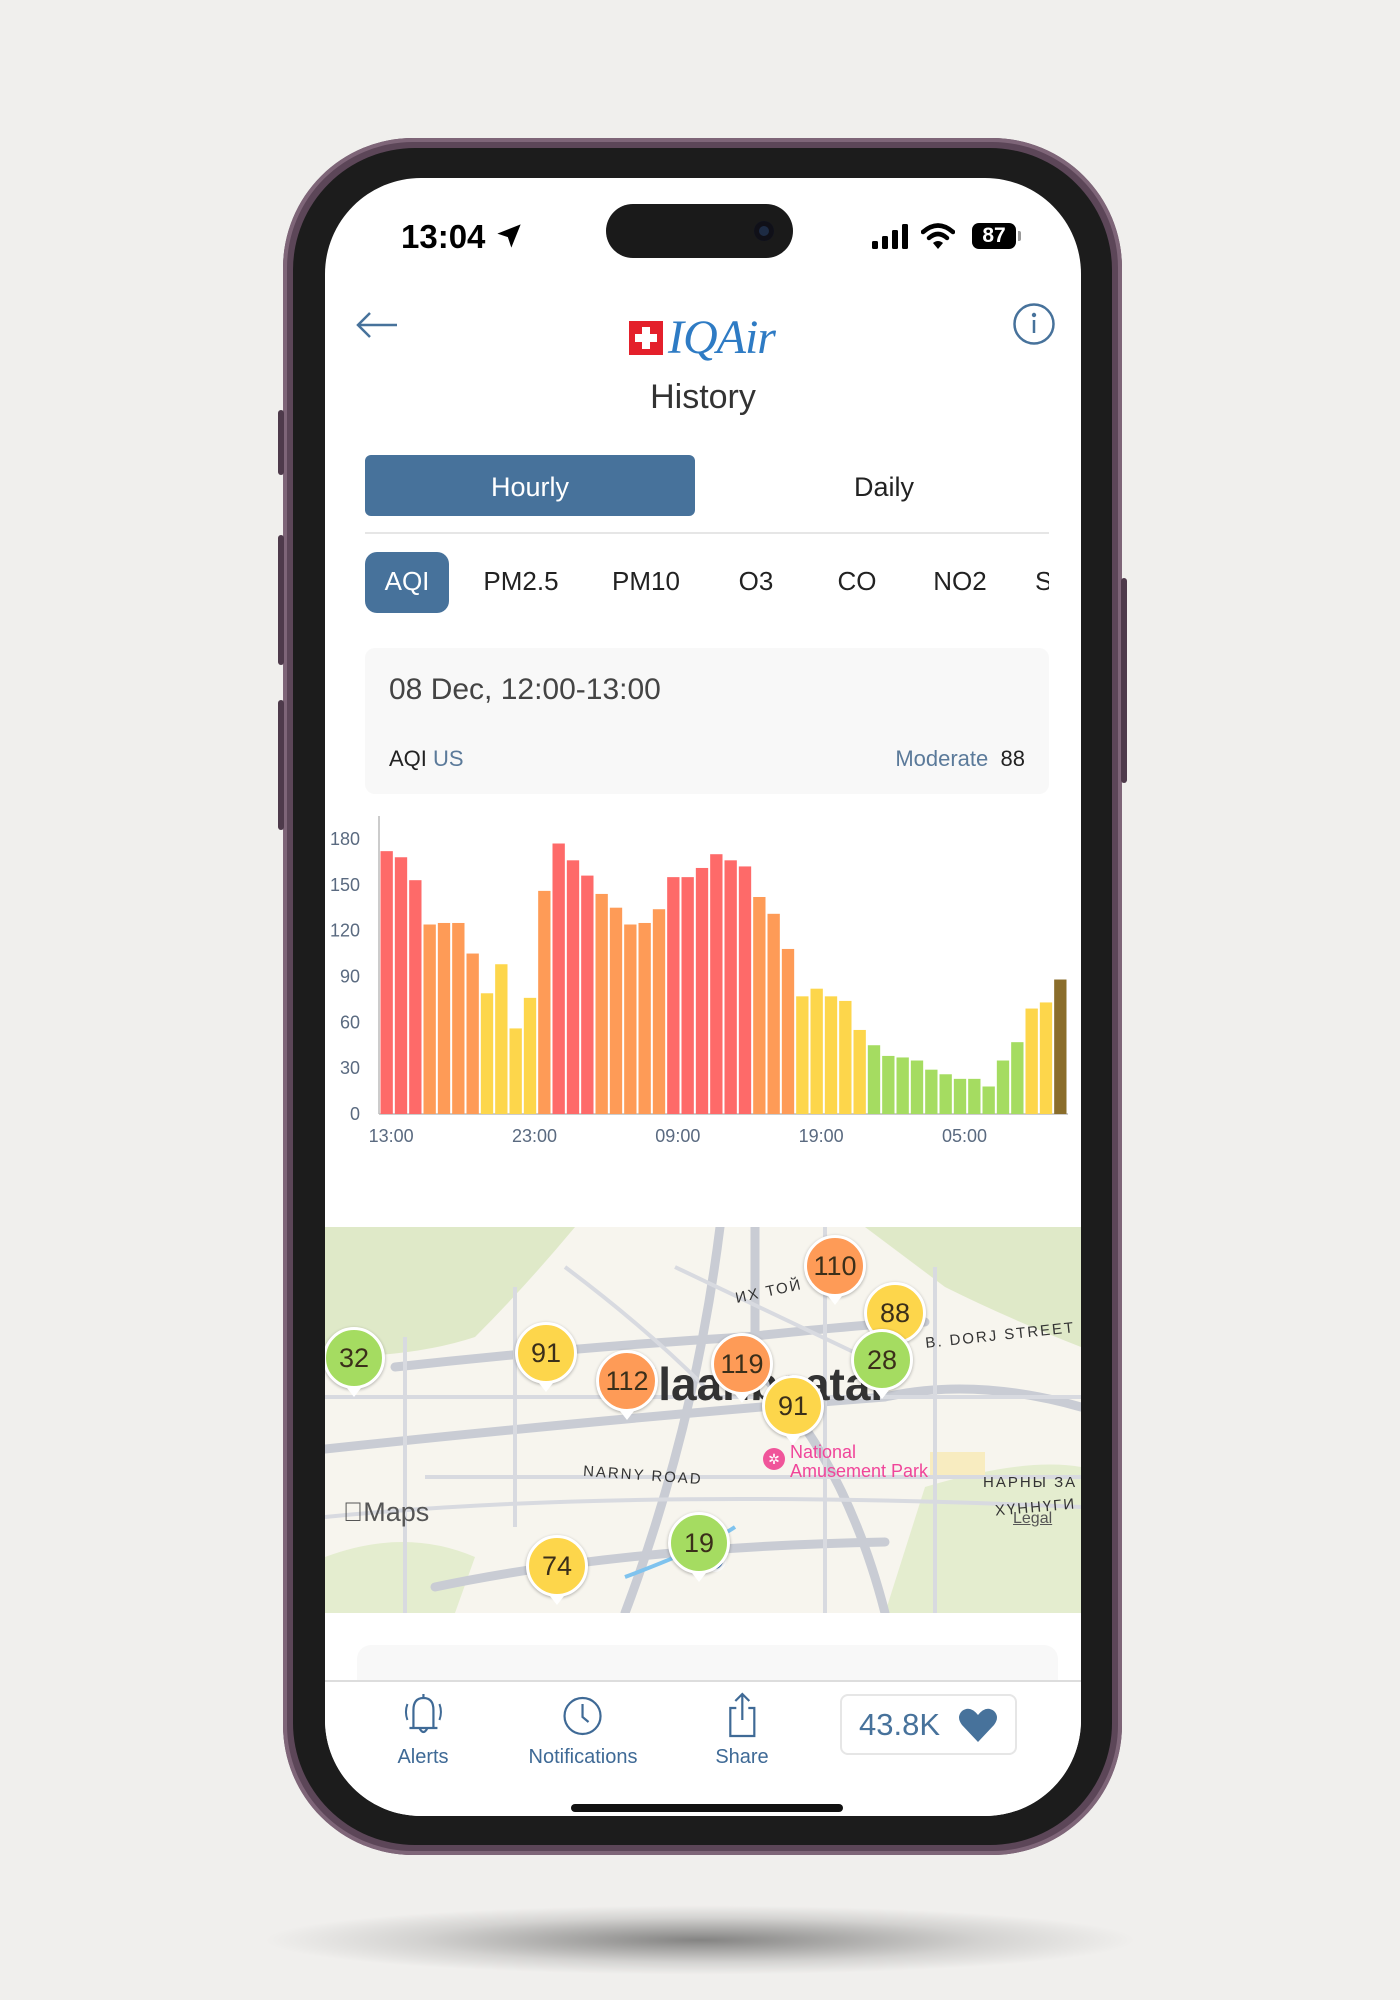  Describe the element at coordinates (857, 581) in the screenshot. I see `pollutant-tab-co: CO` at that location.